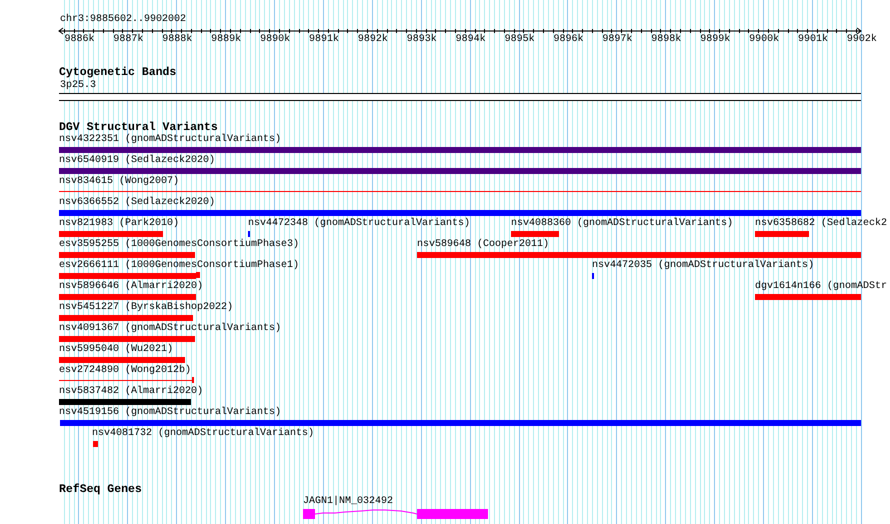  What do you see at coordinates (79, 40) in the screenshot?
I see `tick-label: 9886k` at bounding box center [79, 40].